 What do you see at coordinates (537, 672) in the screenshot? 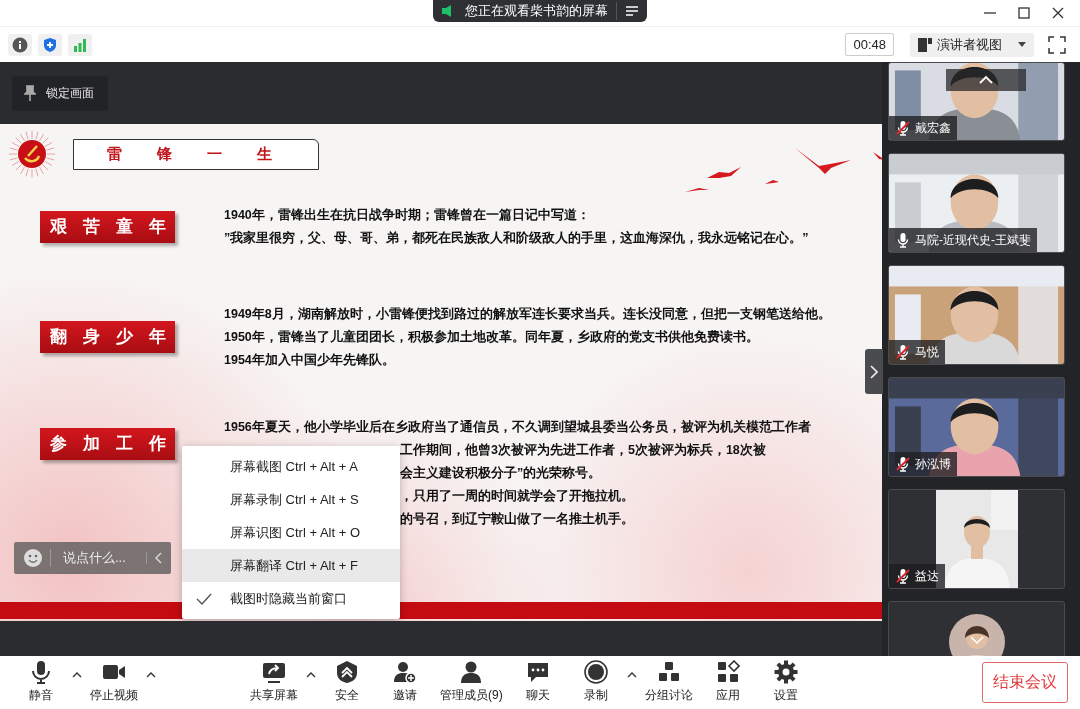
I see `chat-icon` at bounding box center [537, 672].